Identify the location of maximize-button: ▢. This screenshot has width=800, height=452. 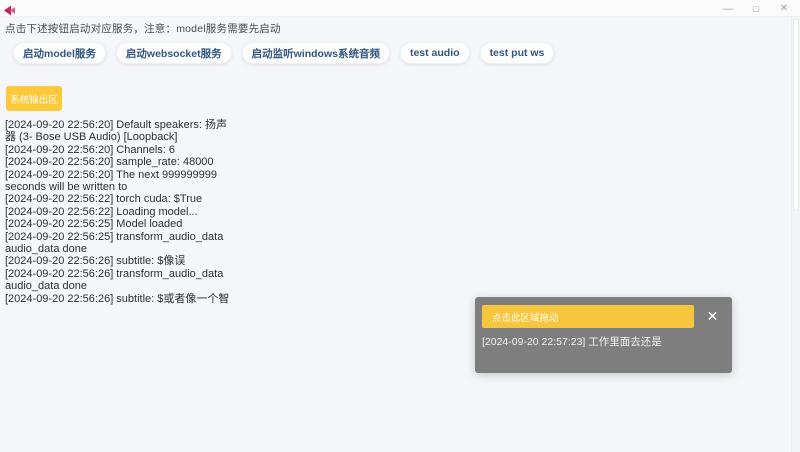
(756, 8).